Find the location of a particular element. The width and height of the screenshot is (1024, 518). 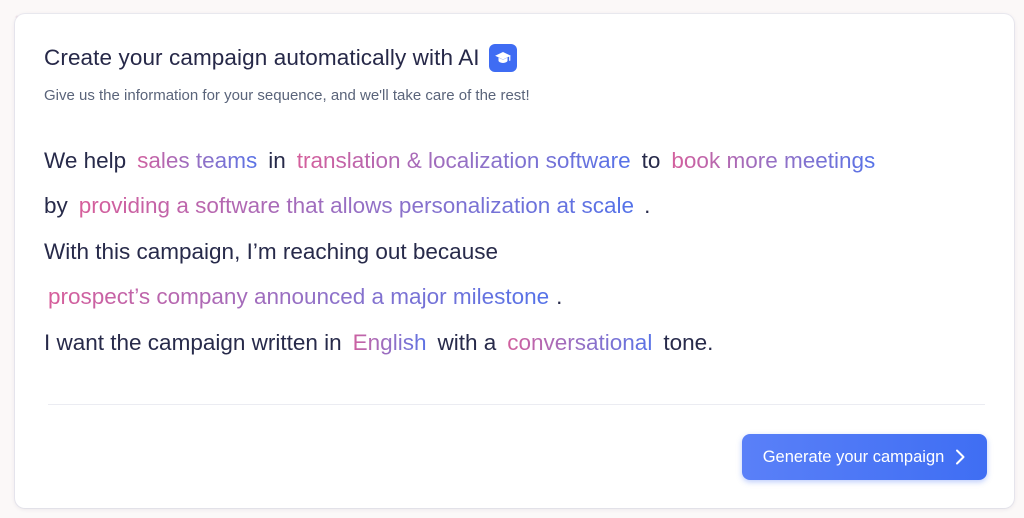

language-field: English is located at coordinates (390, 343).